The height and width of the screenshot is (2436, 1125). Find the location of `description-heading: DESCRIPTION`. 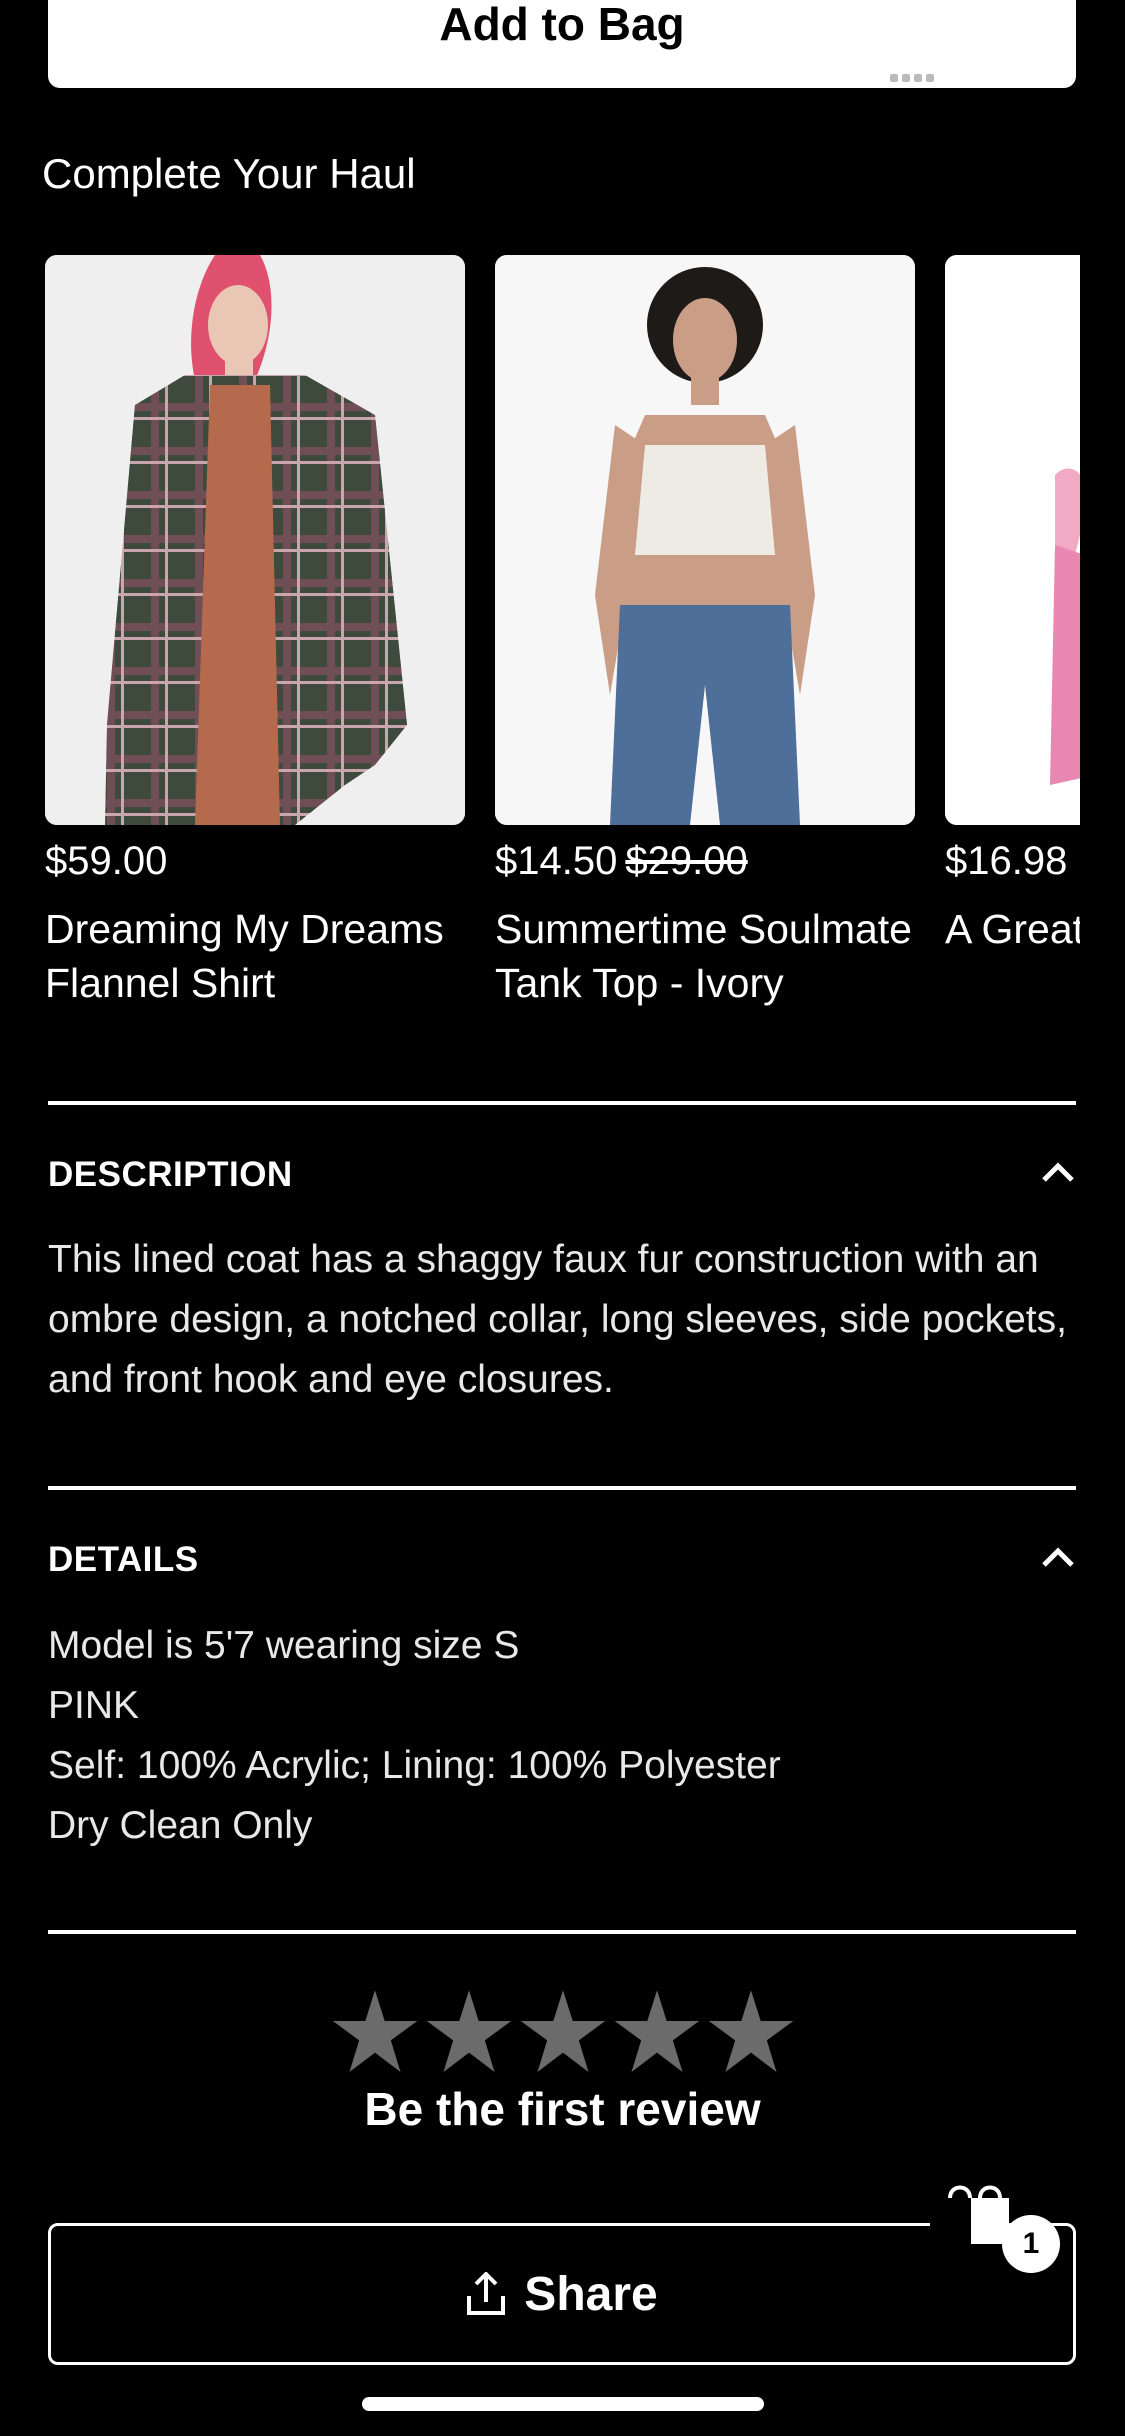

description-heading: DESCRIPTION is located at coordinates (170, 1175).